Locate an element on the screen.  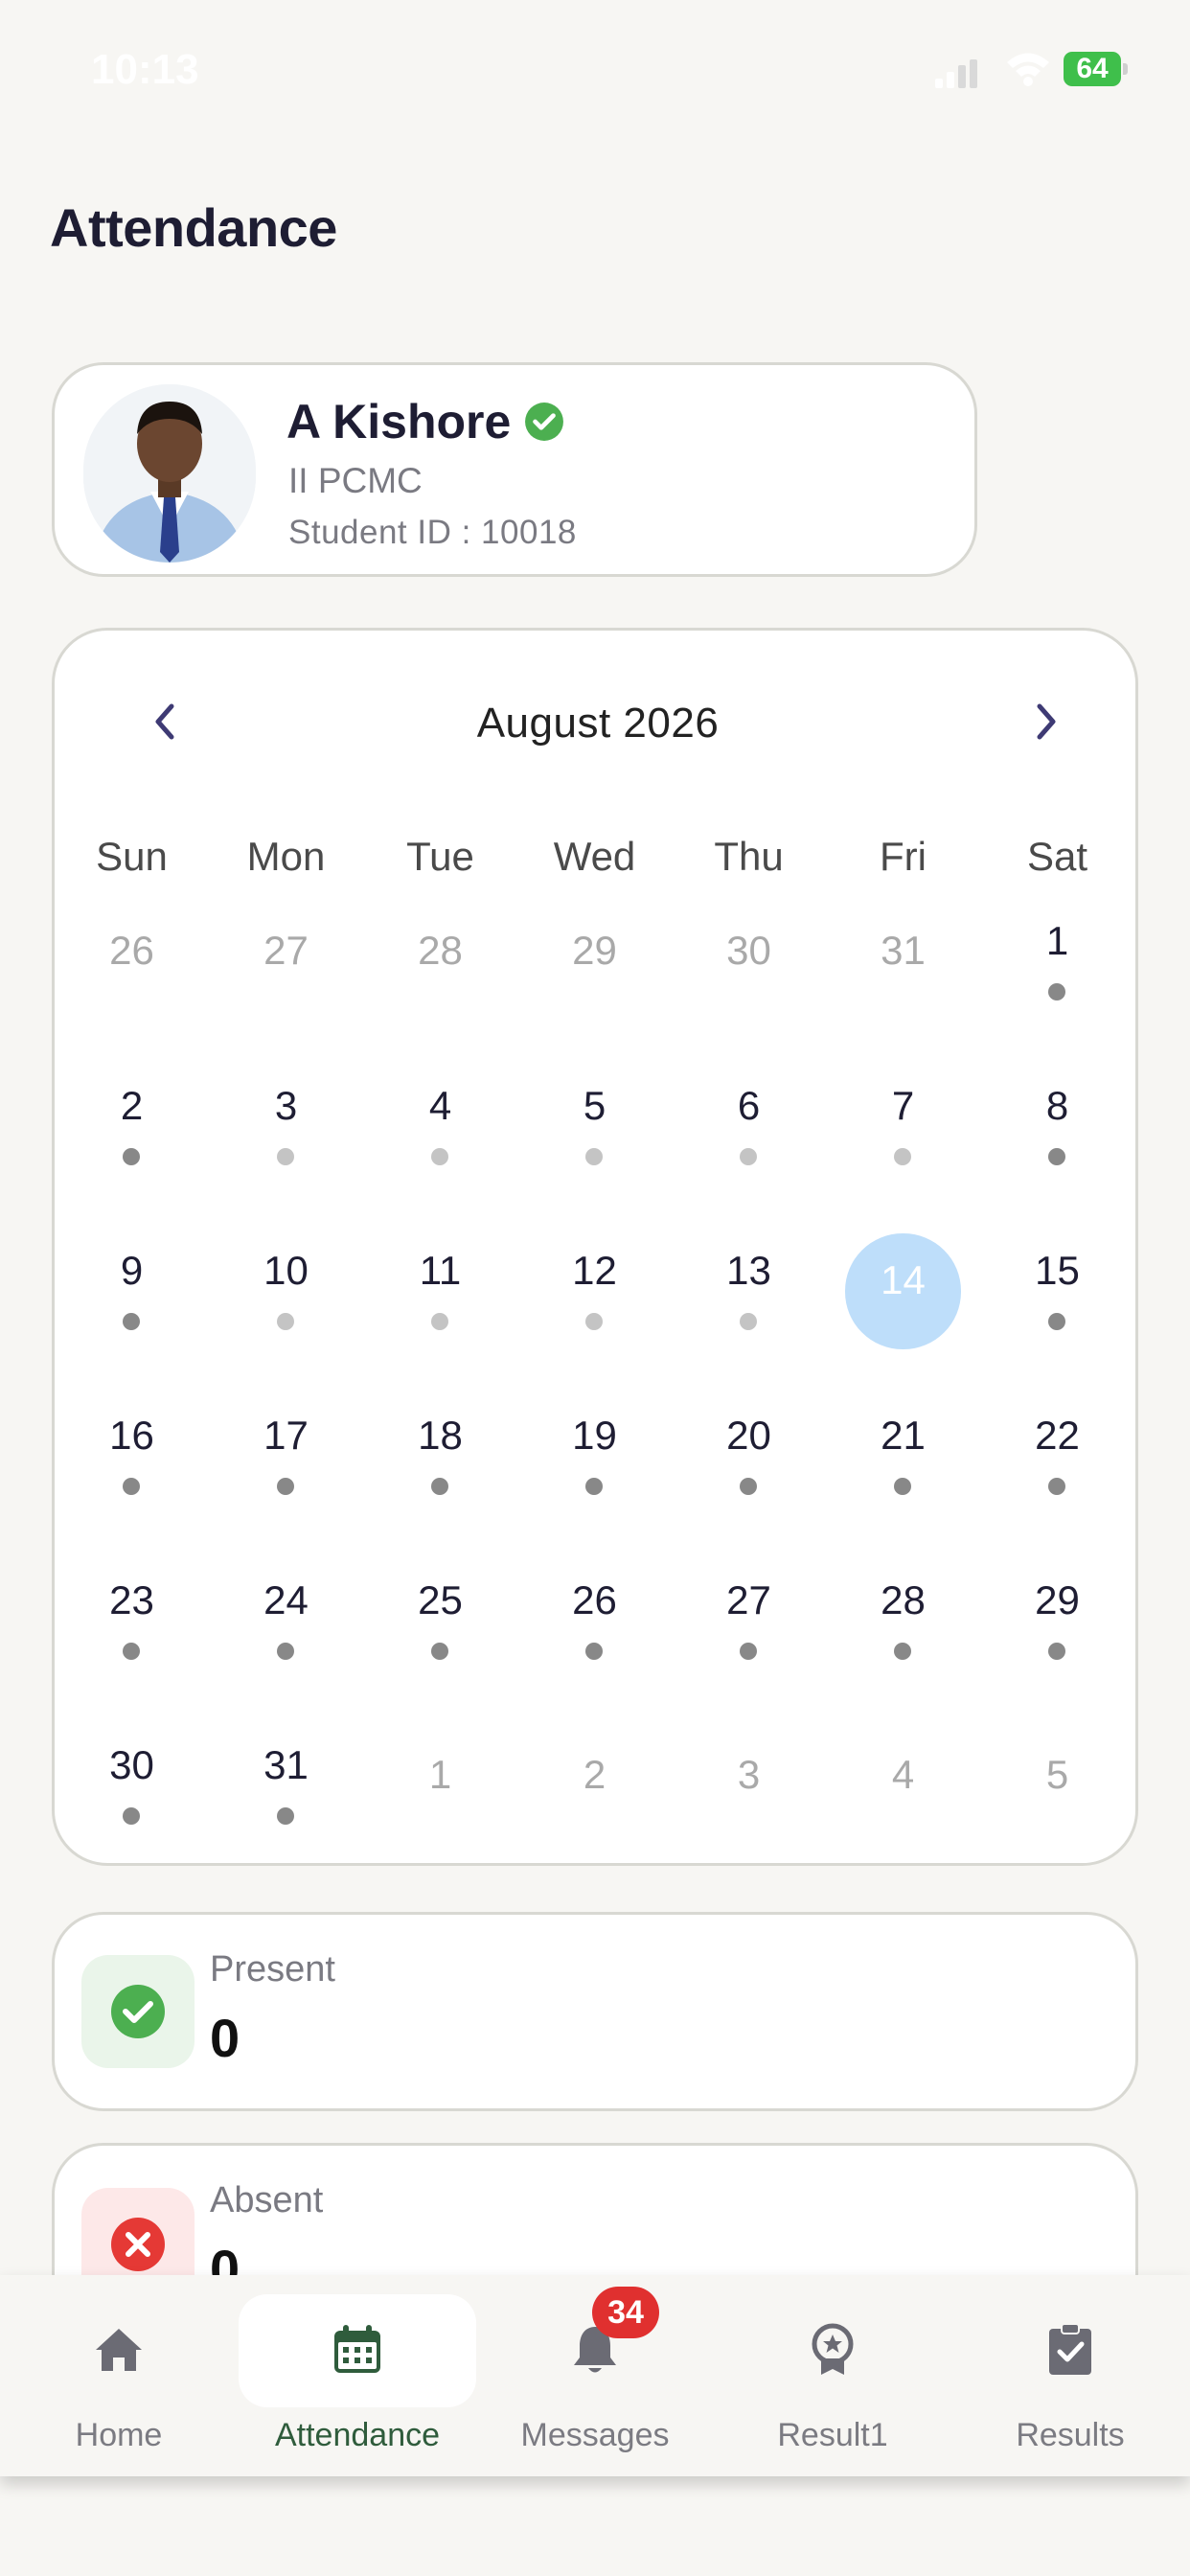
calendar-day-number: 13 is located at coordinates (748, 1270).